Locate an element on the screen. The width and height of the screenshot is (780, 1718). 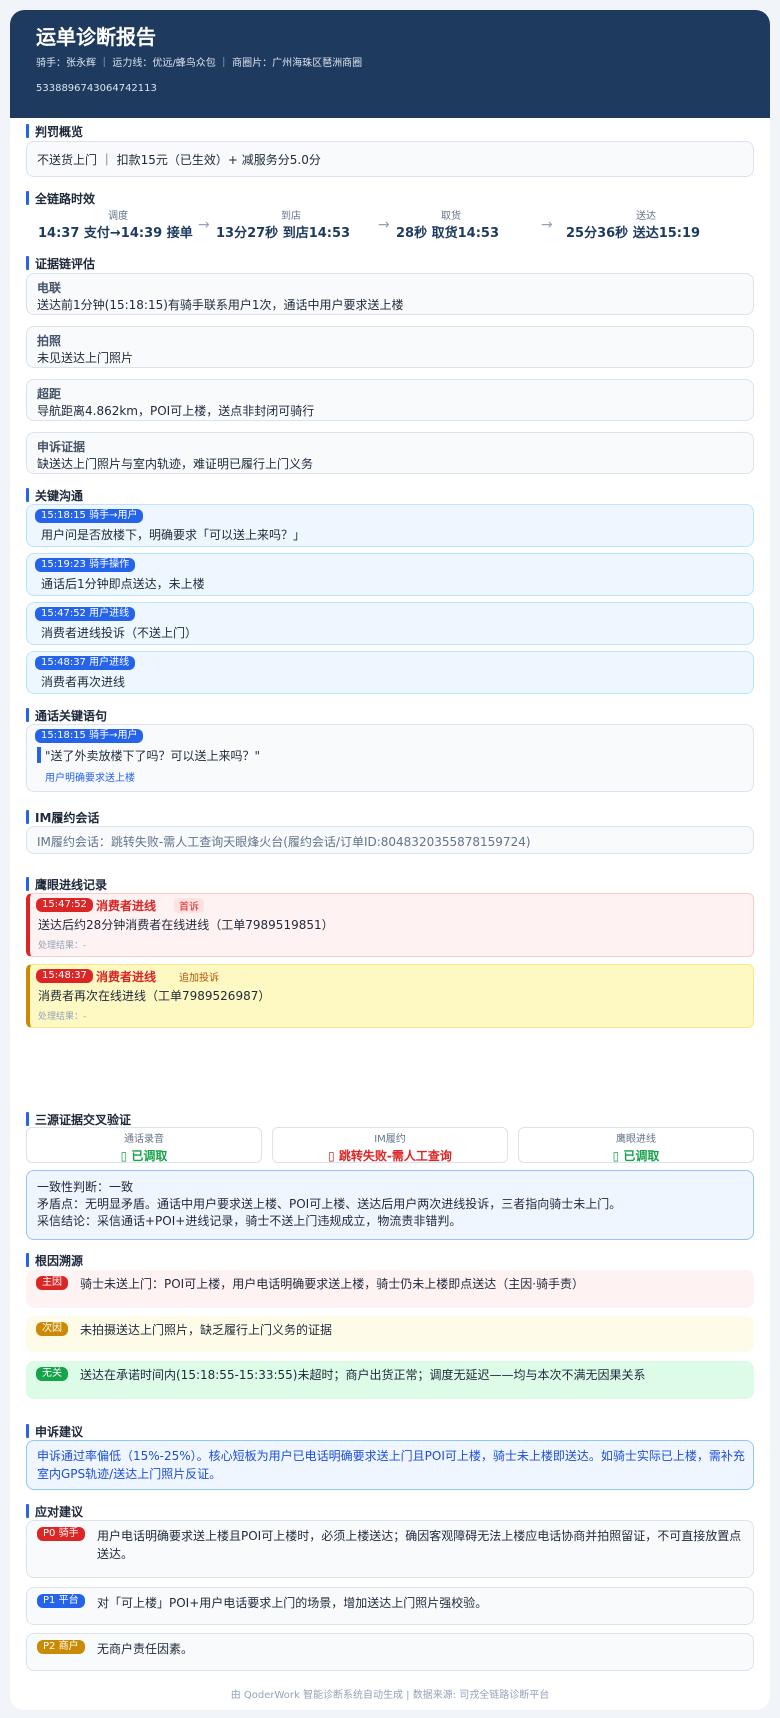
comm-item: 15:47:52 用户进线 消费者进线投诉（不送上门） is located at coordinates (390, 623).